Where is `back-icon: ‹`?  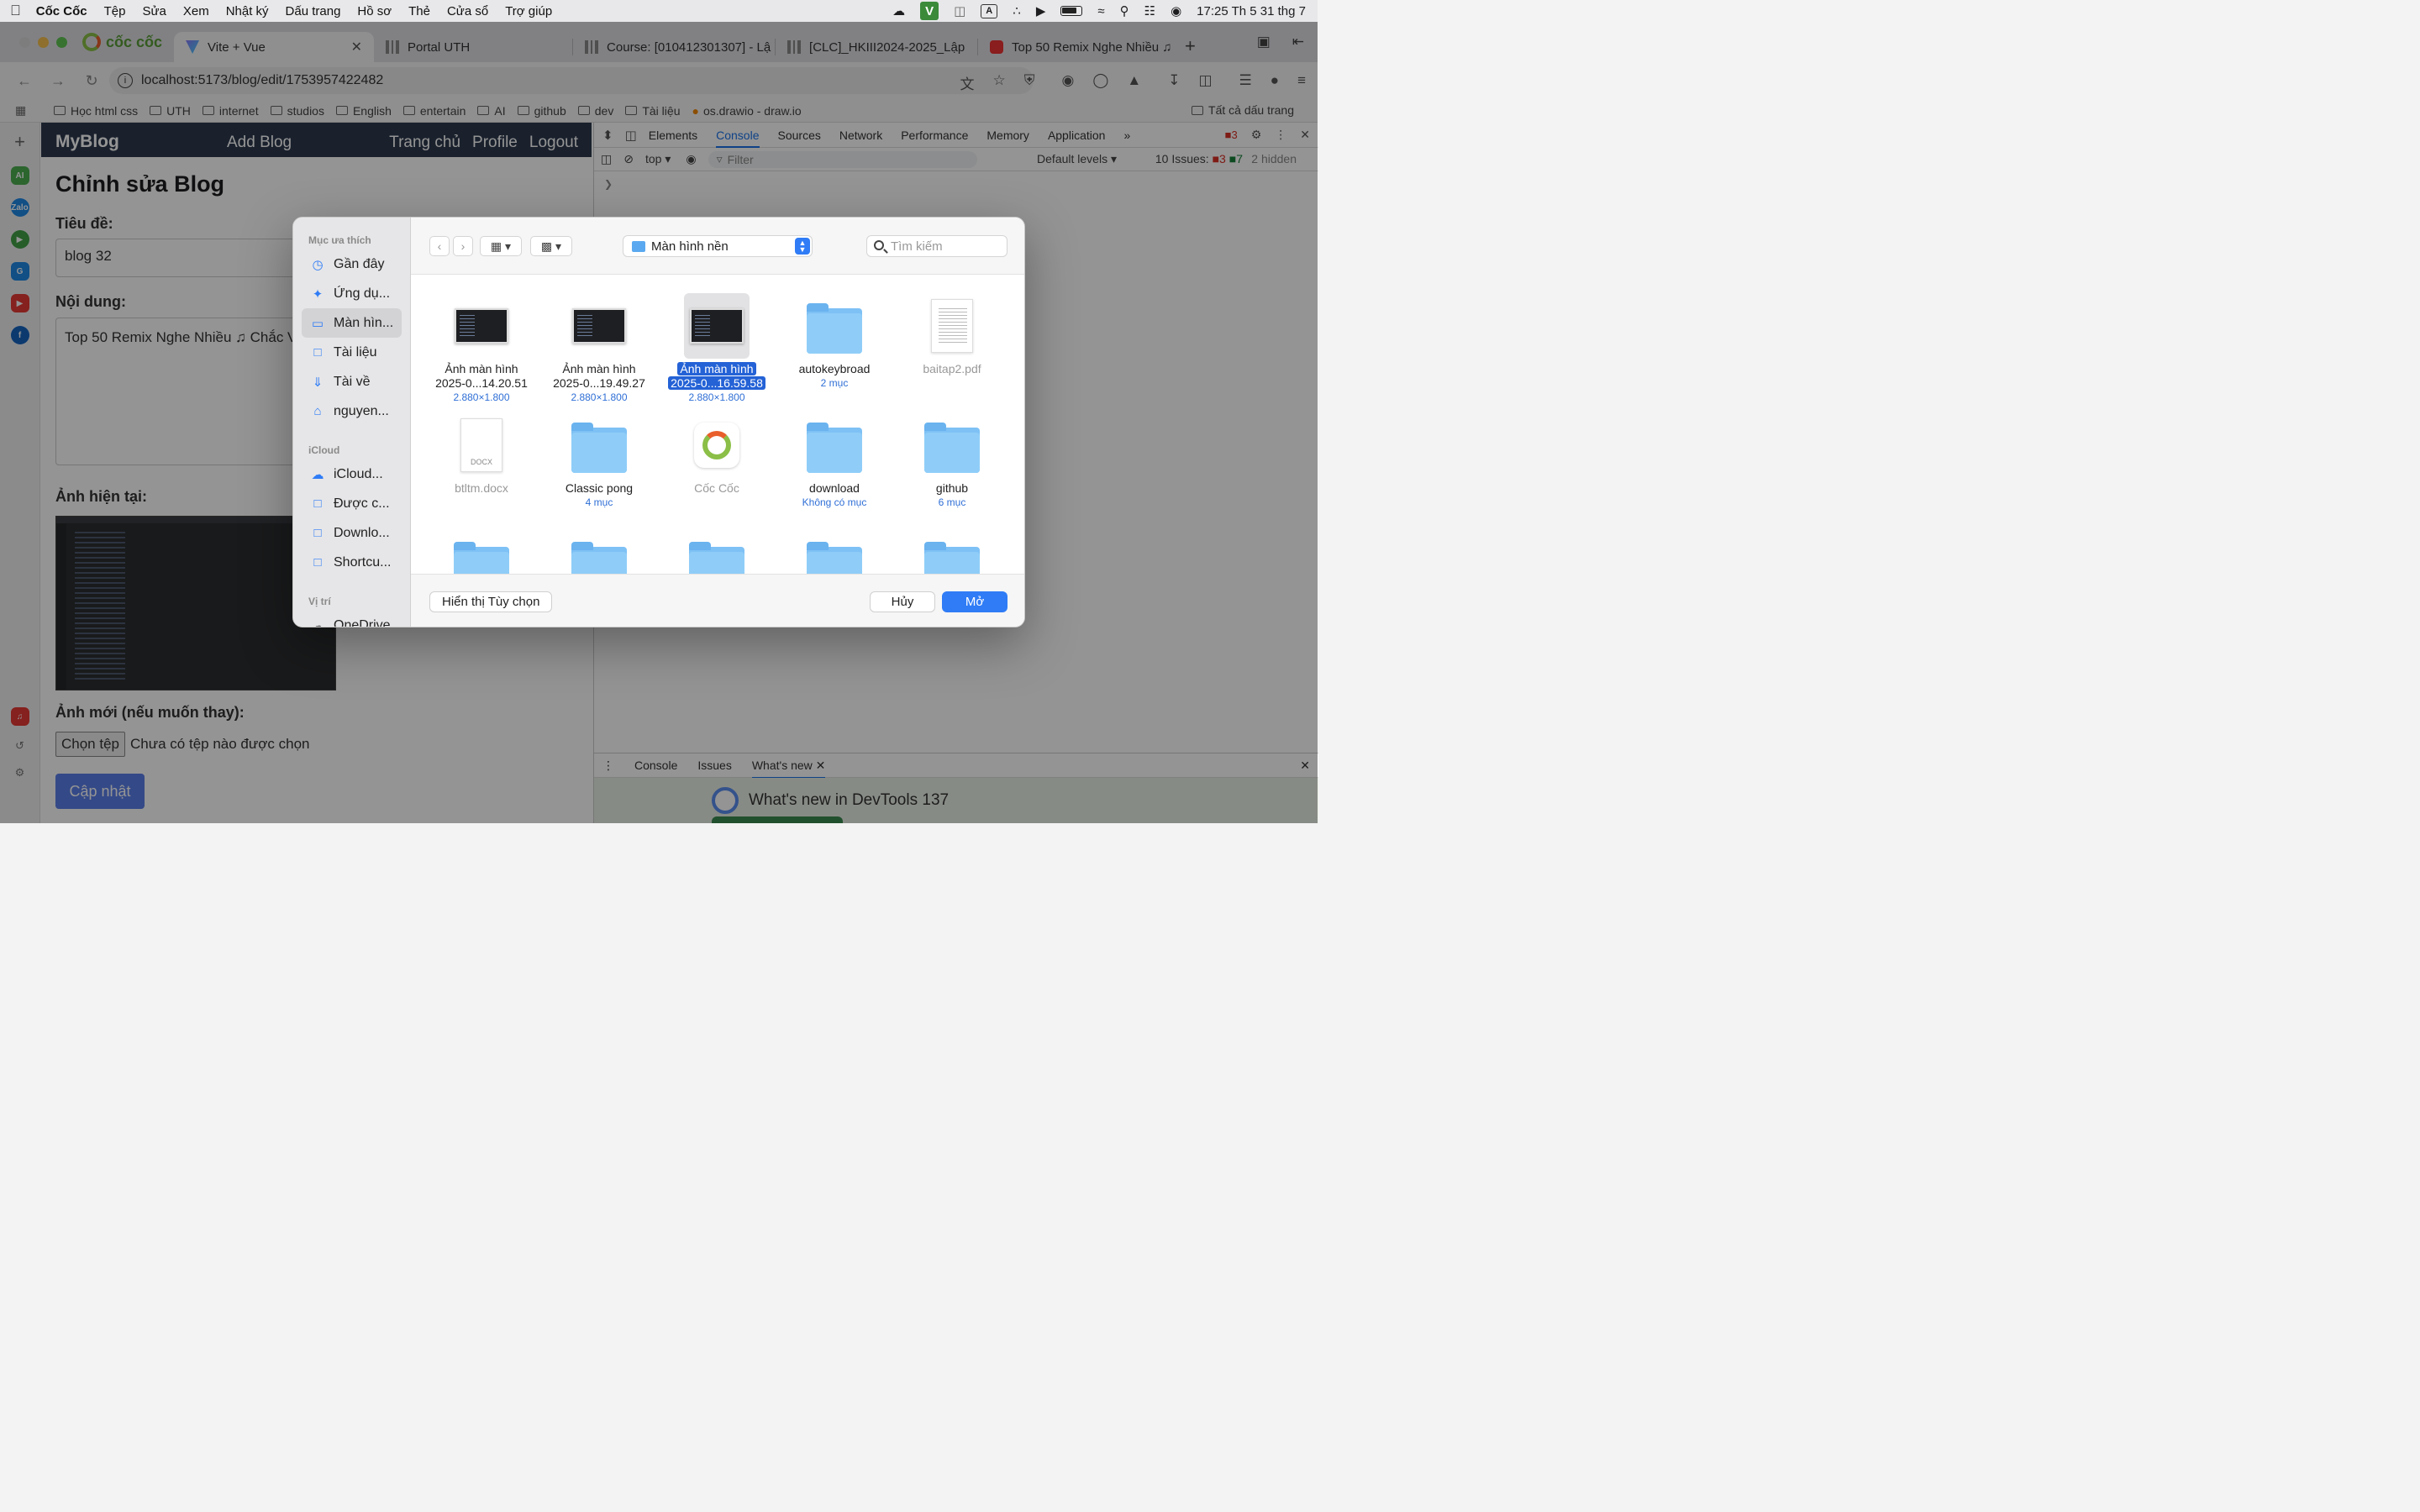 back-icon: ‹ is located at coordinates (439, 246).